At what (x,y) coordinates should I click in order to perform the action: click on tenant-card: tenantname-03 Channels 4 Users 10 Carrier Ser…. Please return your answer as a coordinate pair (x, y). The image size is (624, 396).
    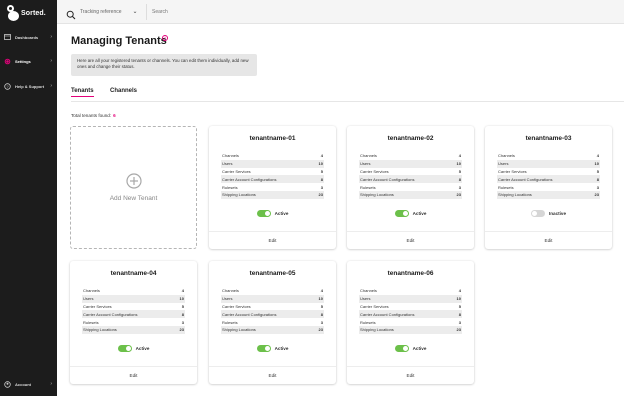
    Looking at the image, I should click on (548, 187).